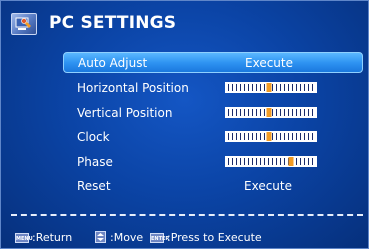  I want to click on menu-key-icon: MENU, so click(24, 238).